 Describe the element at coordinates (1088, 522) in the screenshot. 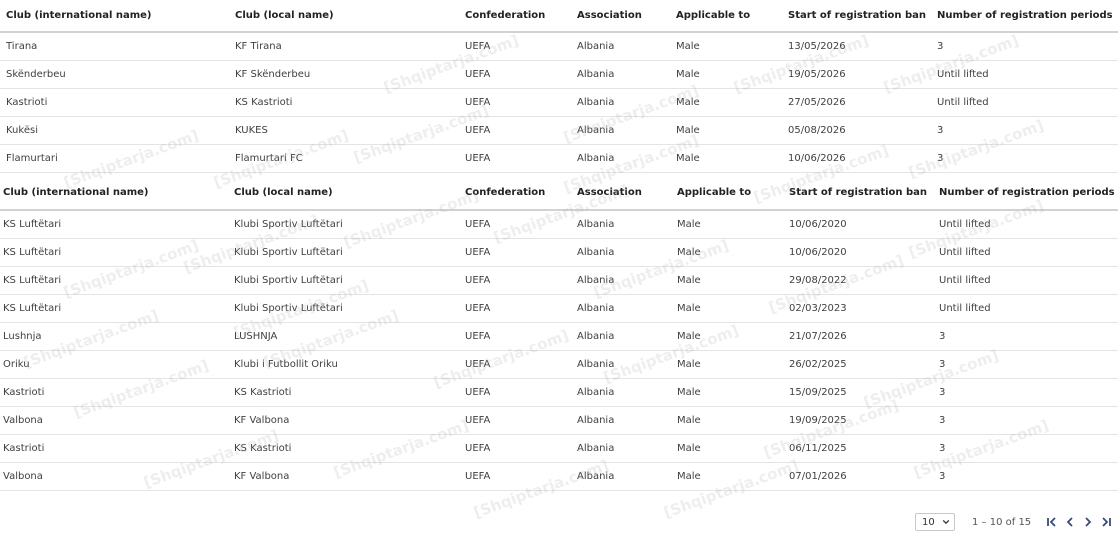

I see `next-page-button` at that location.